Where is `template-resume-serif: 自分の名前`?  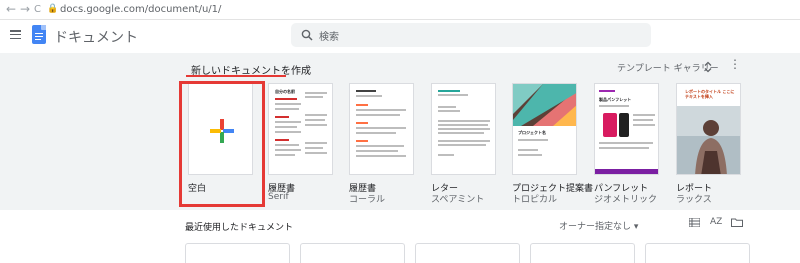 template-resume-serif: 自分の名前 is located at coordinates (300, 129).